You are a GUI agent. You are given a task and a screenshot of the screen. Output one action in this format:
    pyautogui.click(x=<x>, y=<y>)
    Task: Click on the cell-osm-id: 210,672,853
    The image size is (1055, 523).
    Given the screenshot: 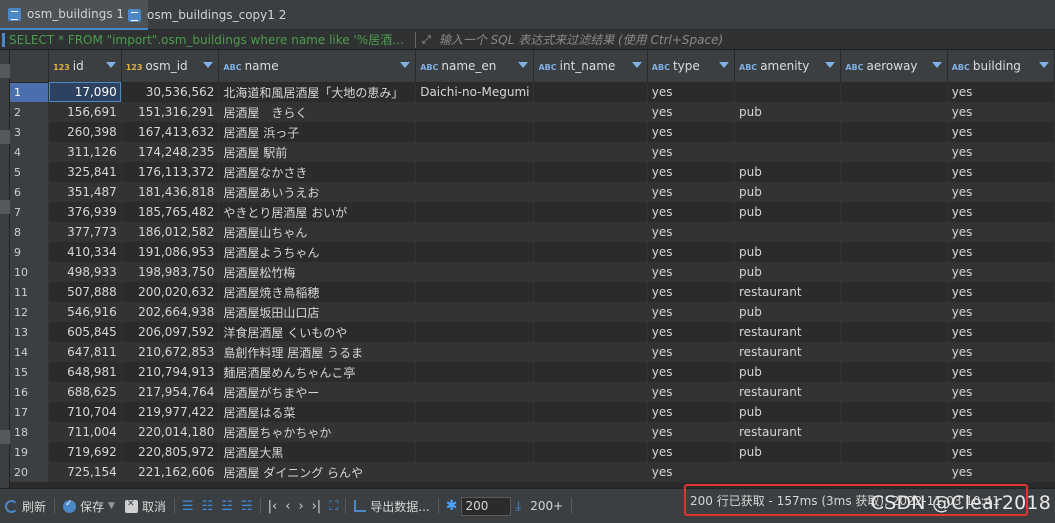 What is the action you would take?
    pyautogui.click(x=170, y=352)
    